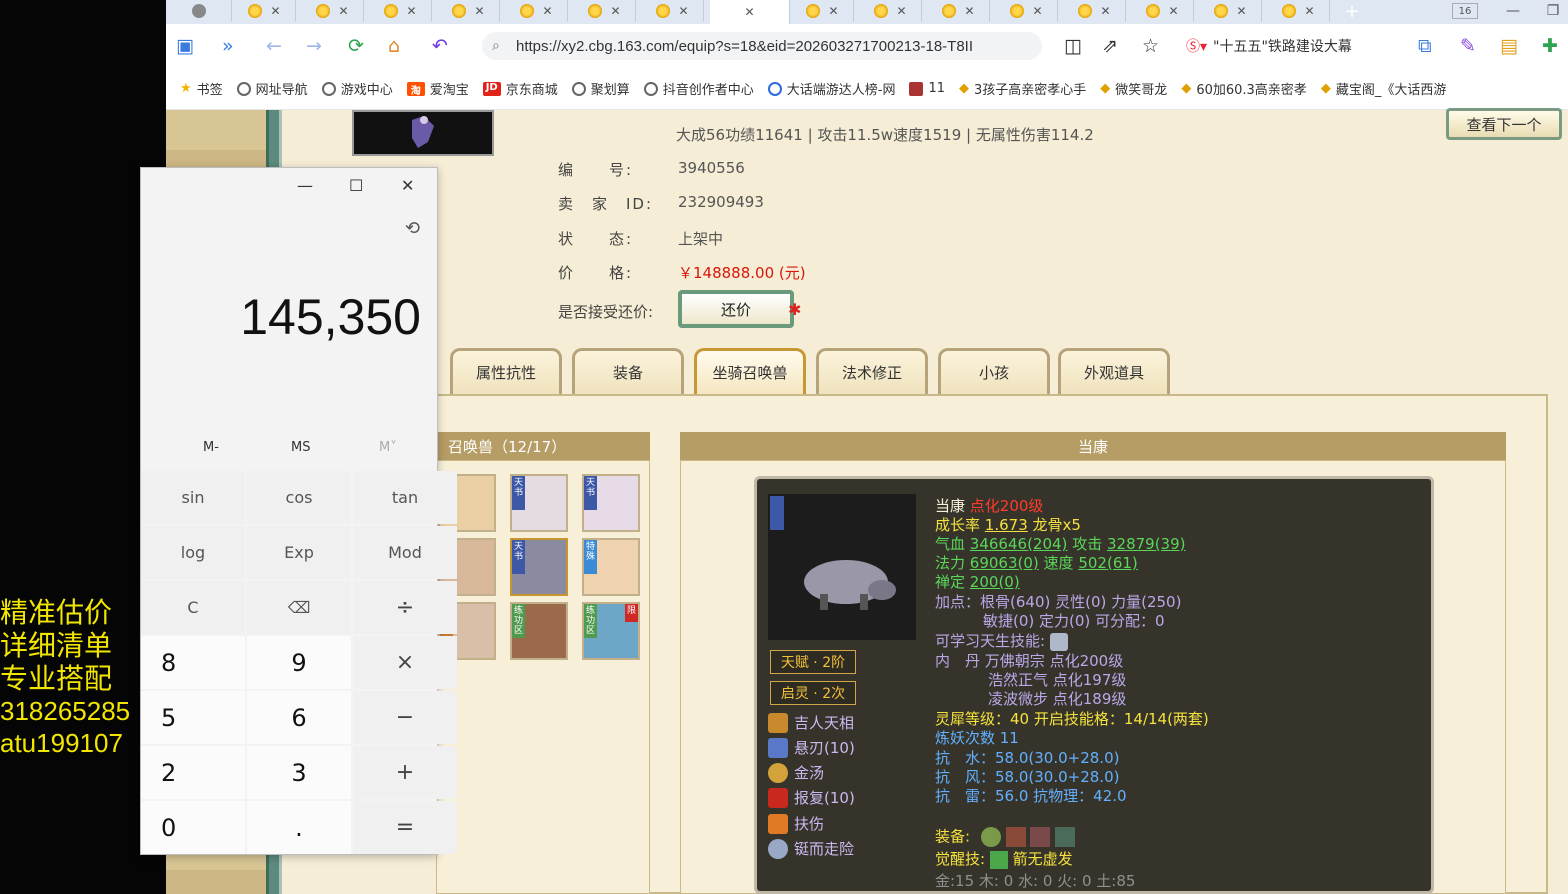 The height and width of the screenshot is (894, 1568). Describe the element at coordinates (405, 827) in the screenshot. I see `equals-button: =` at that location.